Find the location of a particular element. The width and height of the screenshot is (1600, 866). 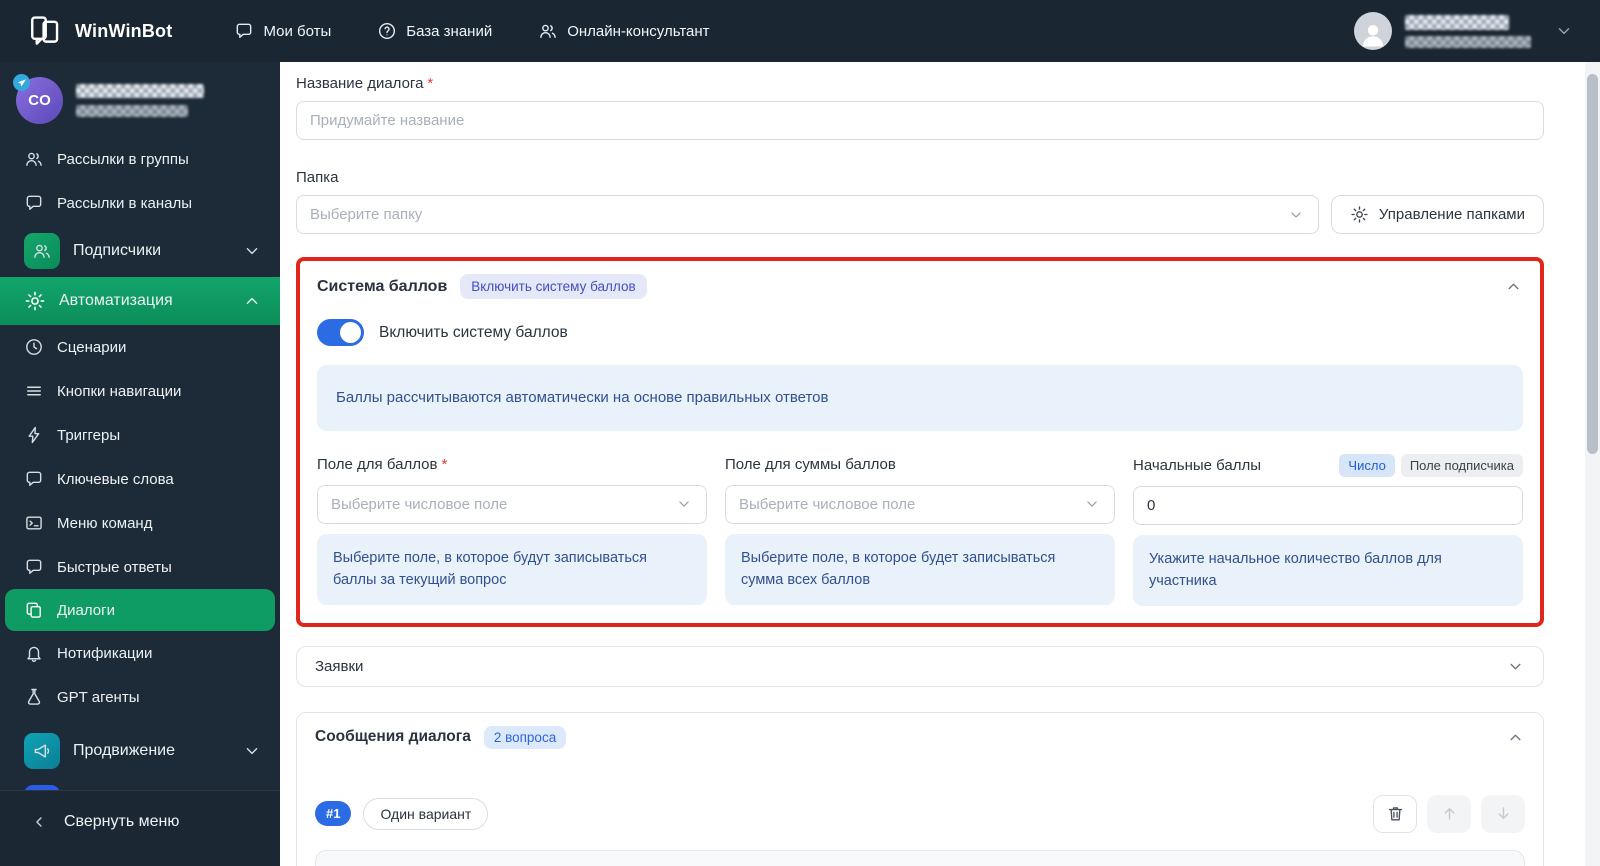

tab-subscriber-field: Поле подписчика is located at coordinates (1461, 465).